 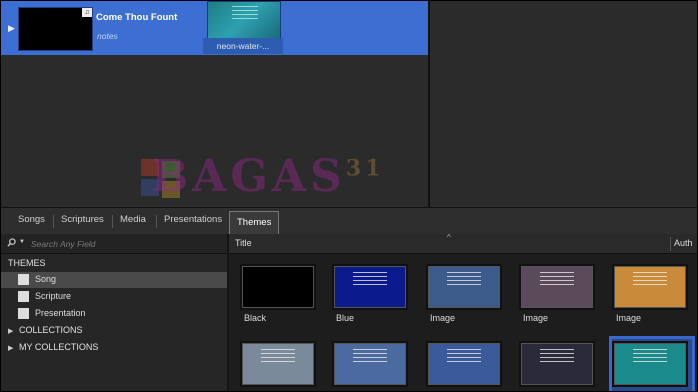 I want to click on sidebar-item-presentation: Presentation, so click(x=114, y=314).